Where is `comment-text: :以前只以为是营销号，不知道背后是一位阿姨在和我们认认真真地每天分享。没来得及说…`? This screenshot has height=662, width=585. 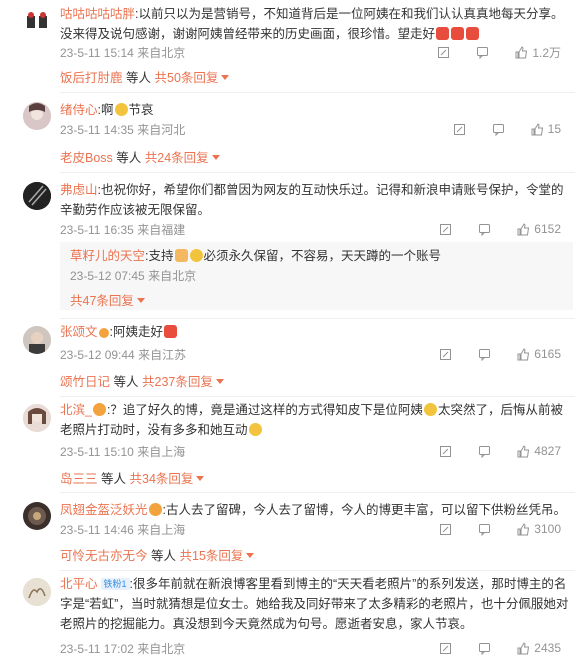 comment-text: :以前只以为是营销号，不知道背后是一位阿姨在和我们认认真真地每天分享。没来得及说… is located at coordinates (312, 24).